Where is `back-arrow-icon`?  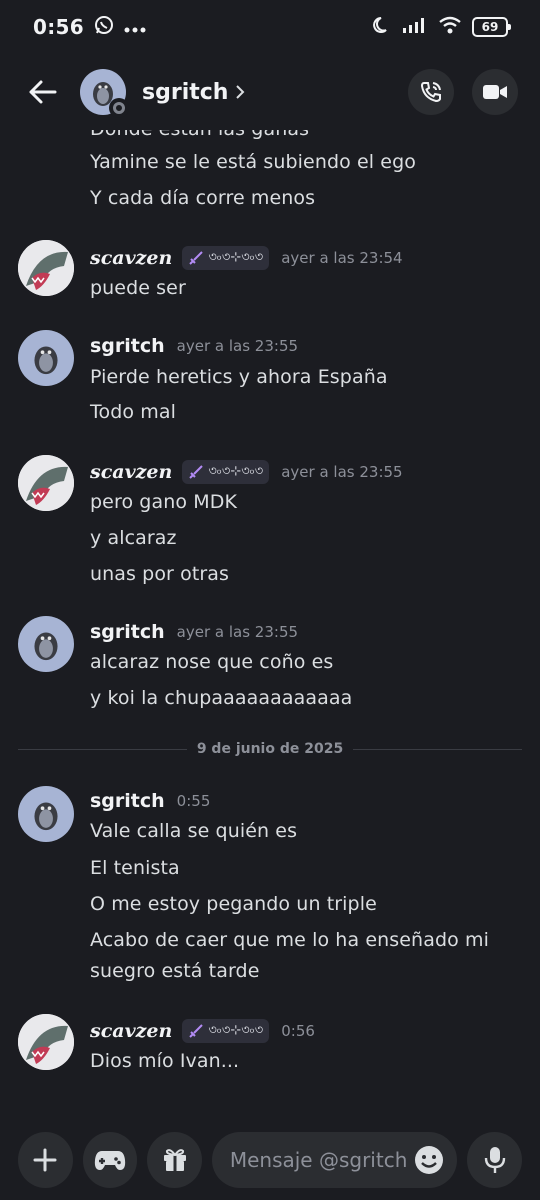
back-arrow-icon is located at coordinates (43, 92).